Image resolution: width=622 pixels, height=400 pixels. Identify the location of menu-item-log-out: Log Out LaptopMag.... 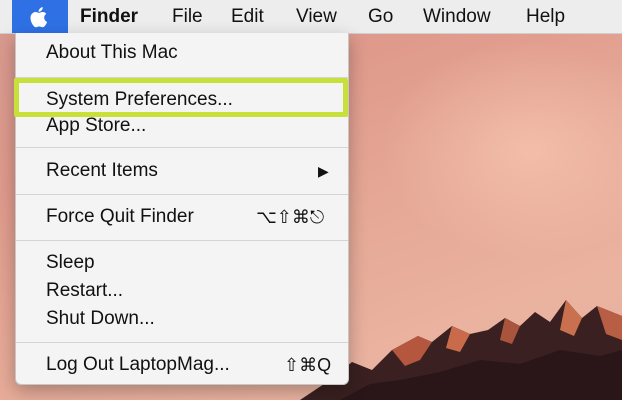
(138, 365).